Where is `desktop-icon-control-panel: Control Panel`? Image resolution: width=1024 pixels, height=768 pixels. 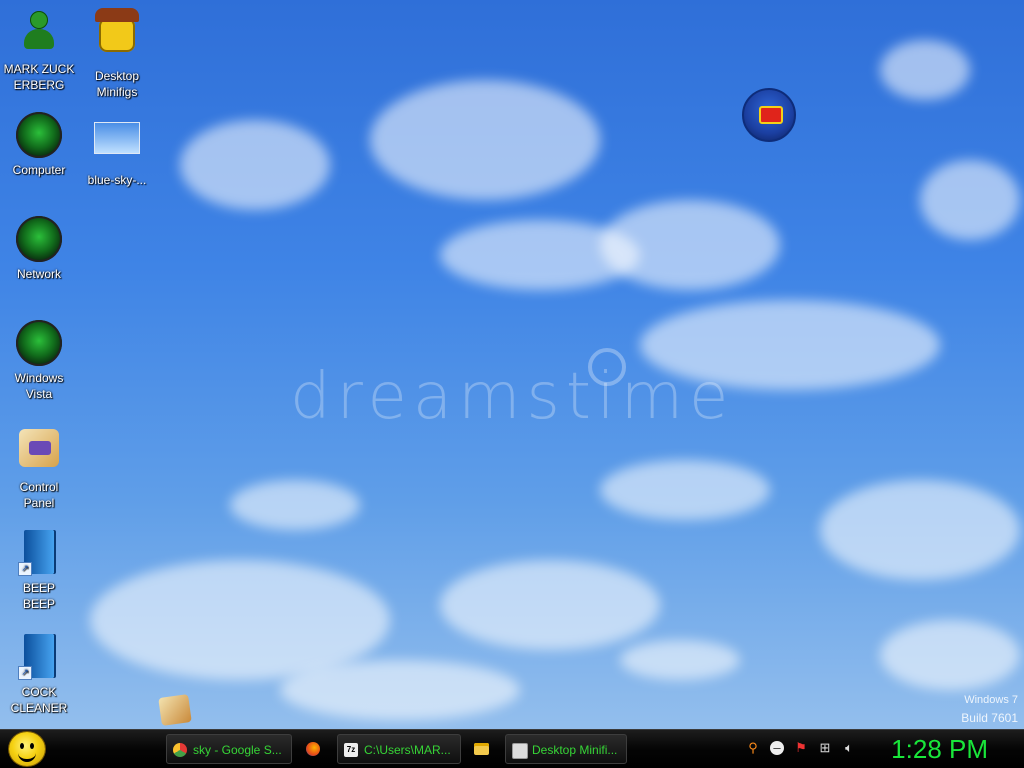
desktop-icon-control-panel: Control Panel is located at coordinates (39, 467).